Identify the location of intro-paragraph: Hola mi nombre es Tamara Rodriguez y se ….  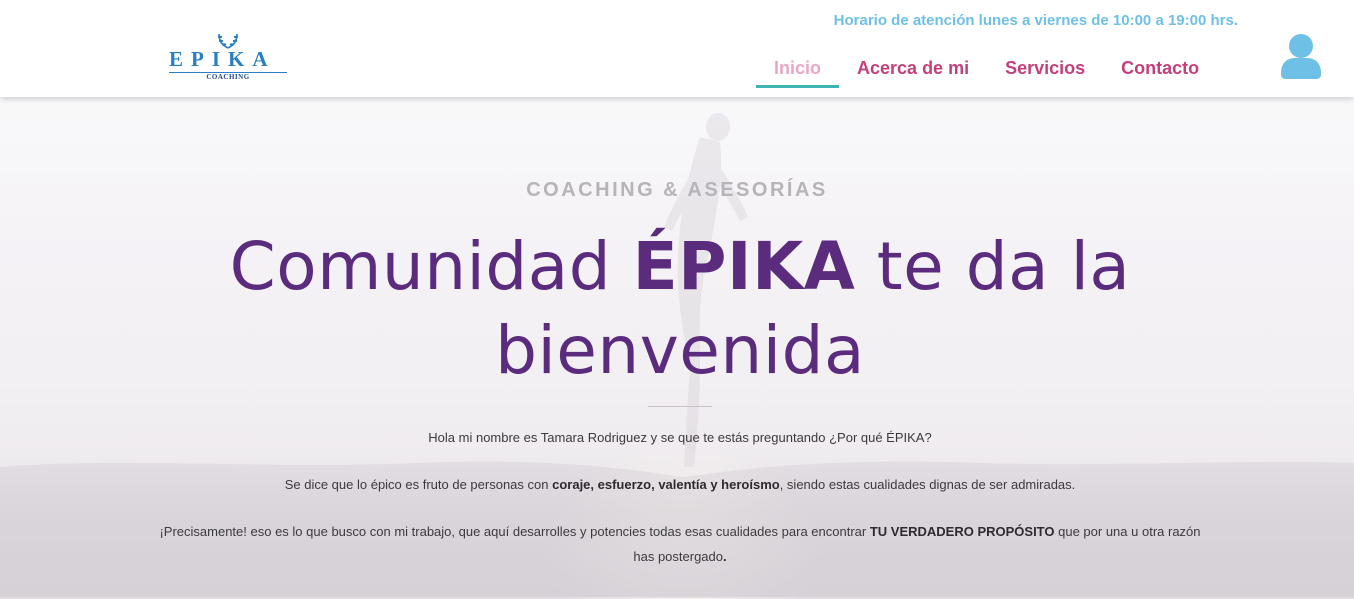
(680, 437).